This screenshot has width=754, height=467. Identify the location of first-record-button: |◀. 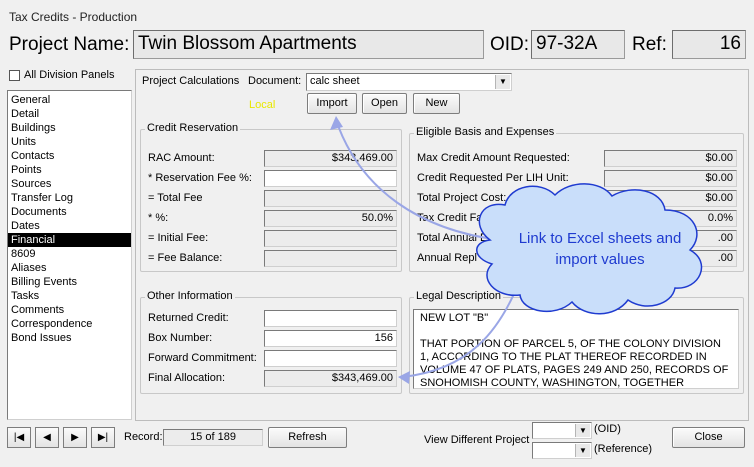
(19, 437).